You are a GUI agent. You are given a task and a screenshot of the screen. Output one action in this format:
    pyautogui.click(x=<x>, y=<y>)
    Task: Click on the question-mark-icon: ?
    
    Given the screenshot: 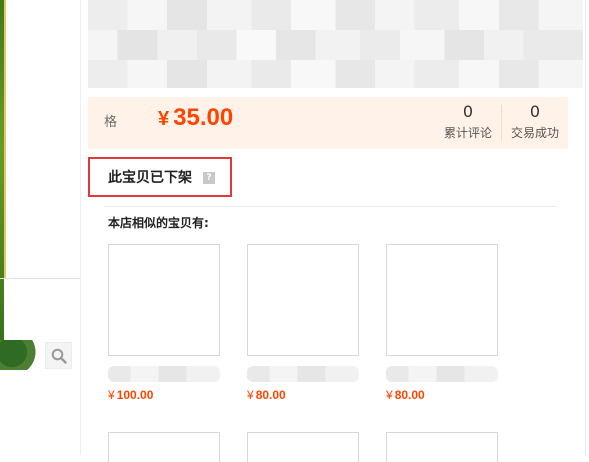 What is the action you would take?
    pyautogui.click(x=209, y=178)
    